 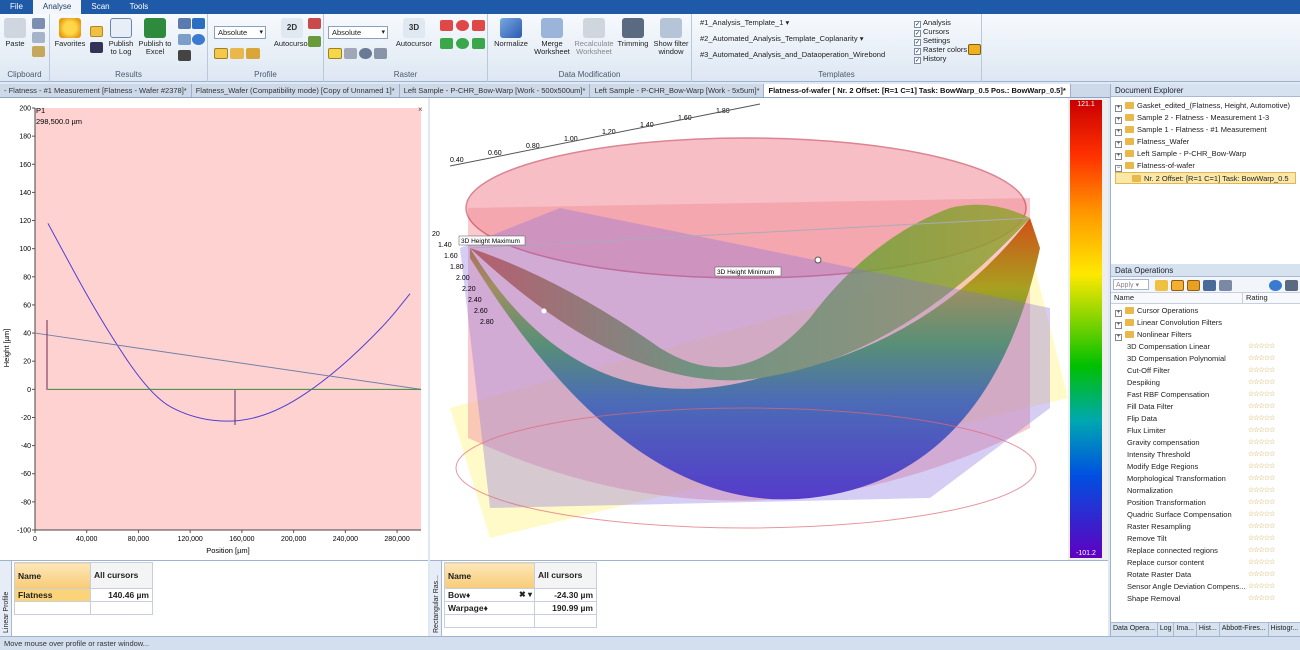 I want to click on ops-item: Cut-Off Filter ☆☆☆☆☆, so click(x=1205, y=371).